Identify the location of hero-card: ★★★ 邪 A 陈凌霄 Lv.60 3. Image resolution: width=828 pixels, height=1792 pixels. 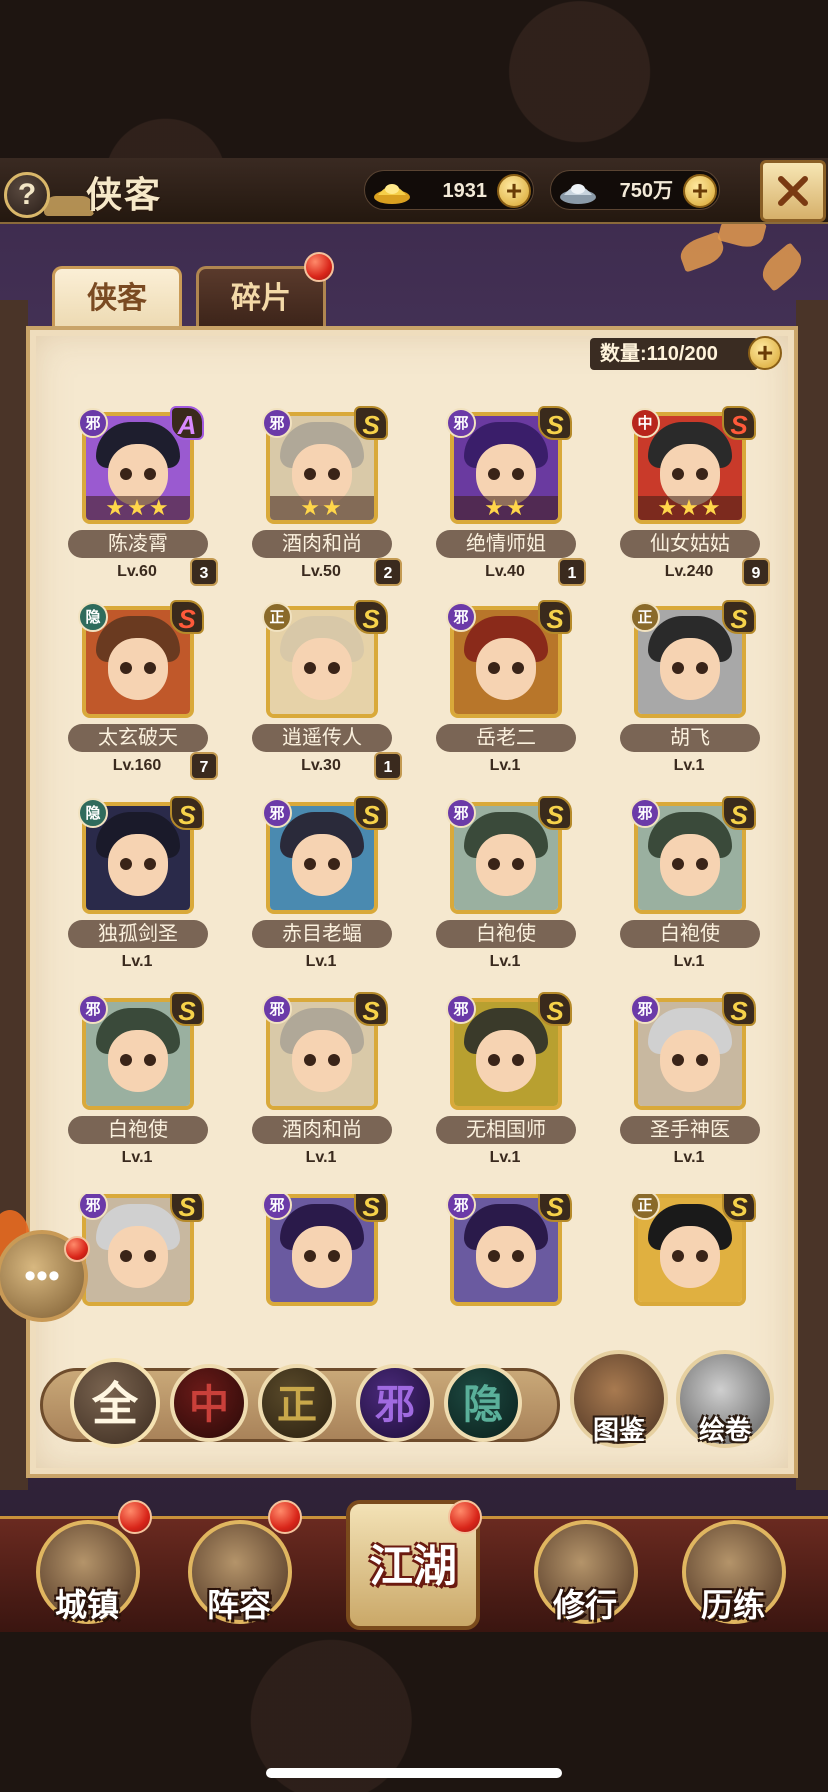
(137, 499).